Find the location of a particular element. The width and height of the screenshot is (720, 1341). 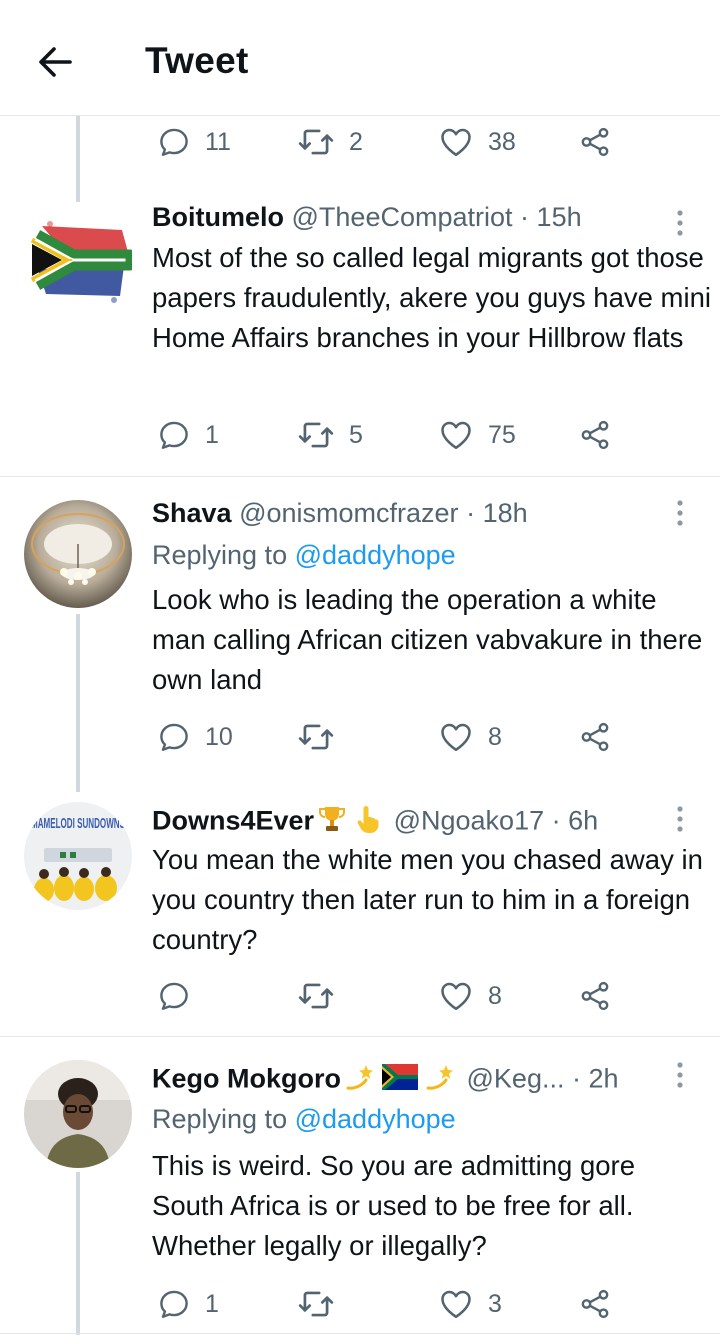

avatar: MAMELODI SUNDOWNS is located at coordinates (78, 856).